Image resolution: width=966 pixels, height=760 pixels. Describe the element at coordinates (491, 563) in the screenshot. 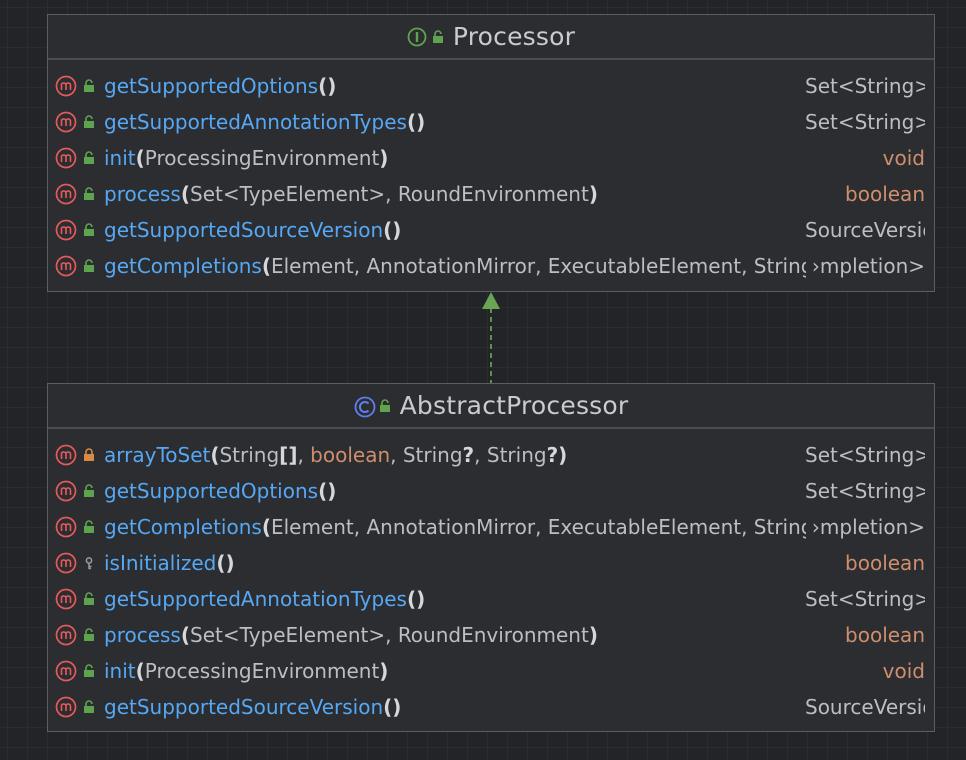

I see `method-row-isInitialized: isInitialized() boolean` at that location.